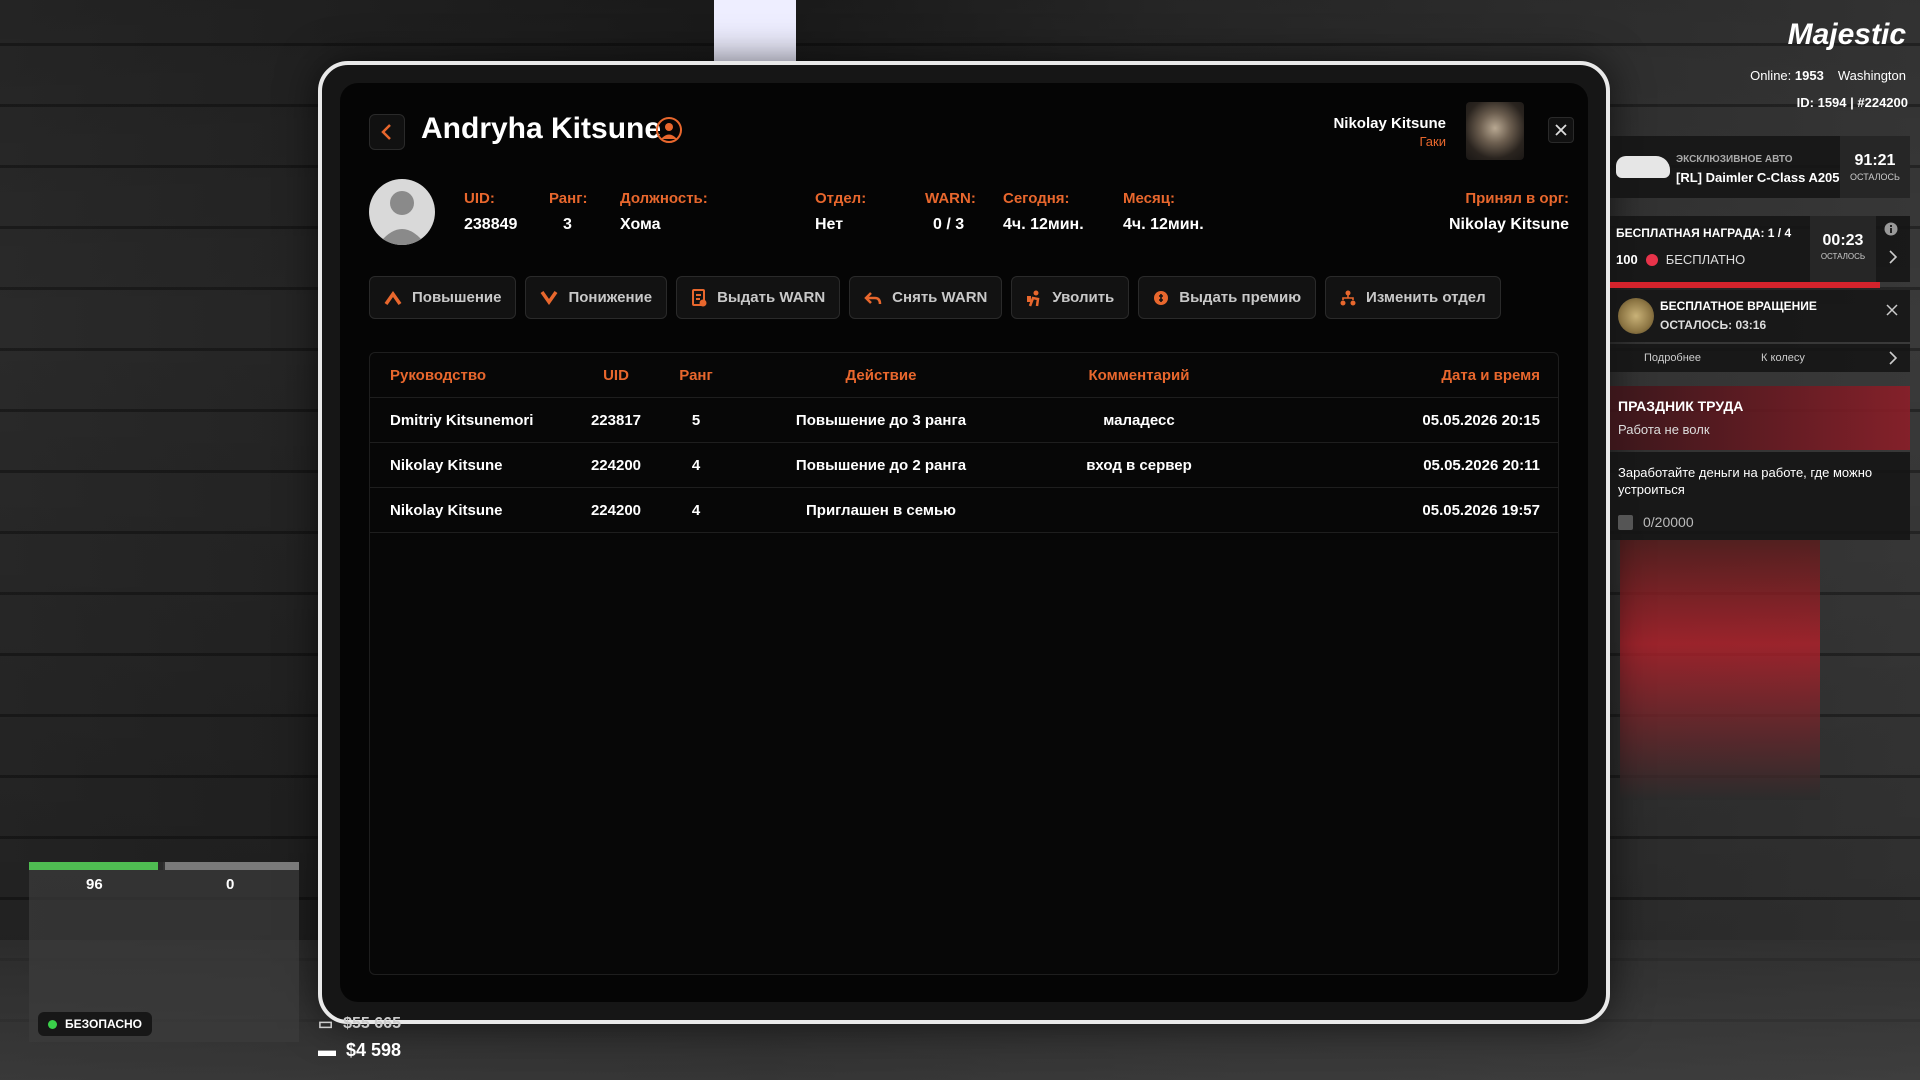 This screenshot has width=1920, height=1080. Describe the element at coordinates (1681, 406) in the screenshot. I see `event-title: ПРАЗДНИК ТРУДА` at that location.